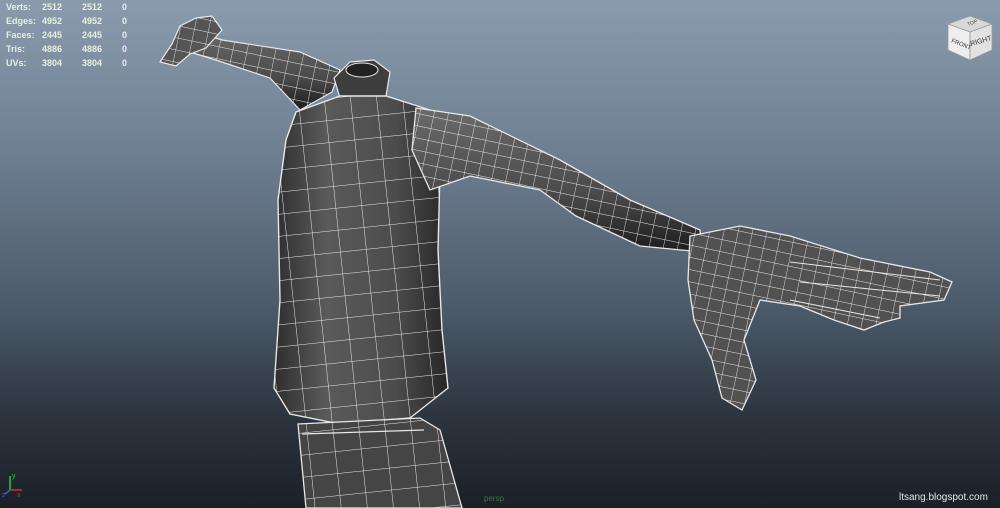 The width and height of the screenshot is (1000, 508). Describe the element at coordinates (4, 495) in the screenshot. I see `axis-z-label: z` at that location.